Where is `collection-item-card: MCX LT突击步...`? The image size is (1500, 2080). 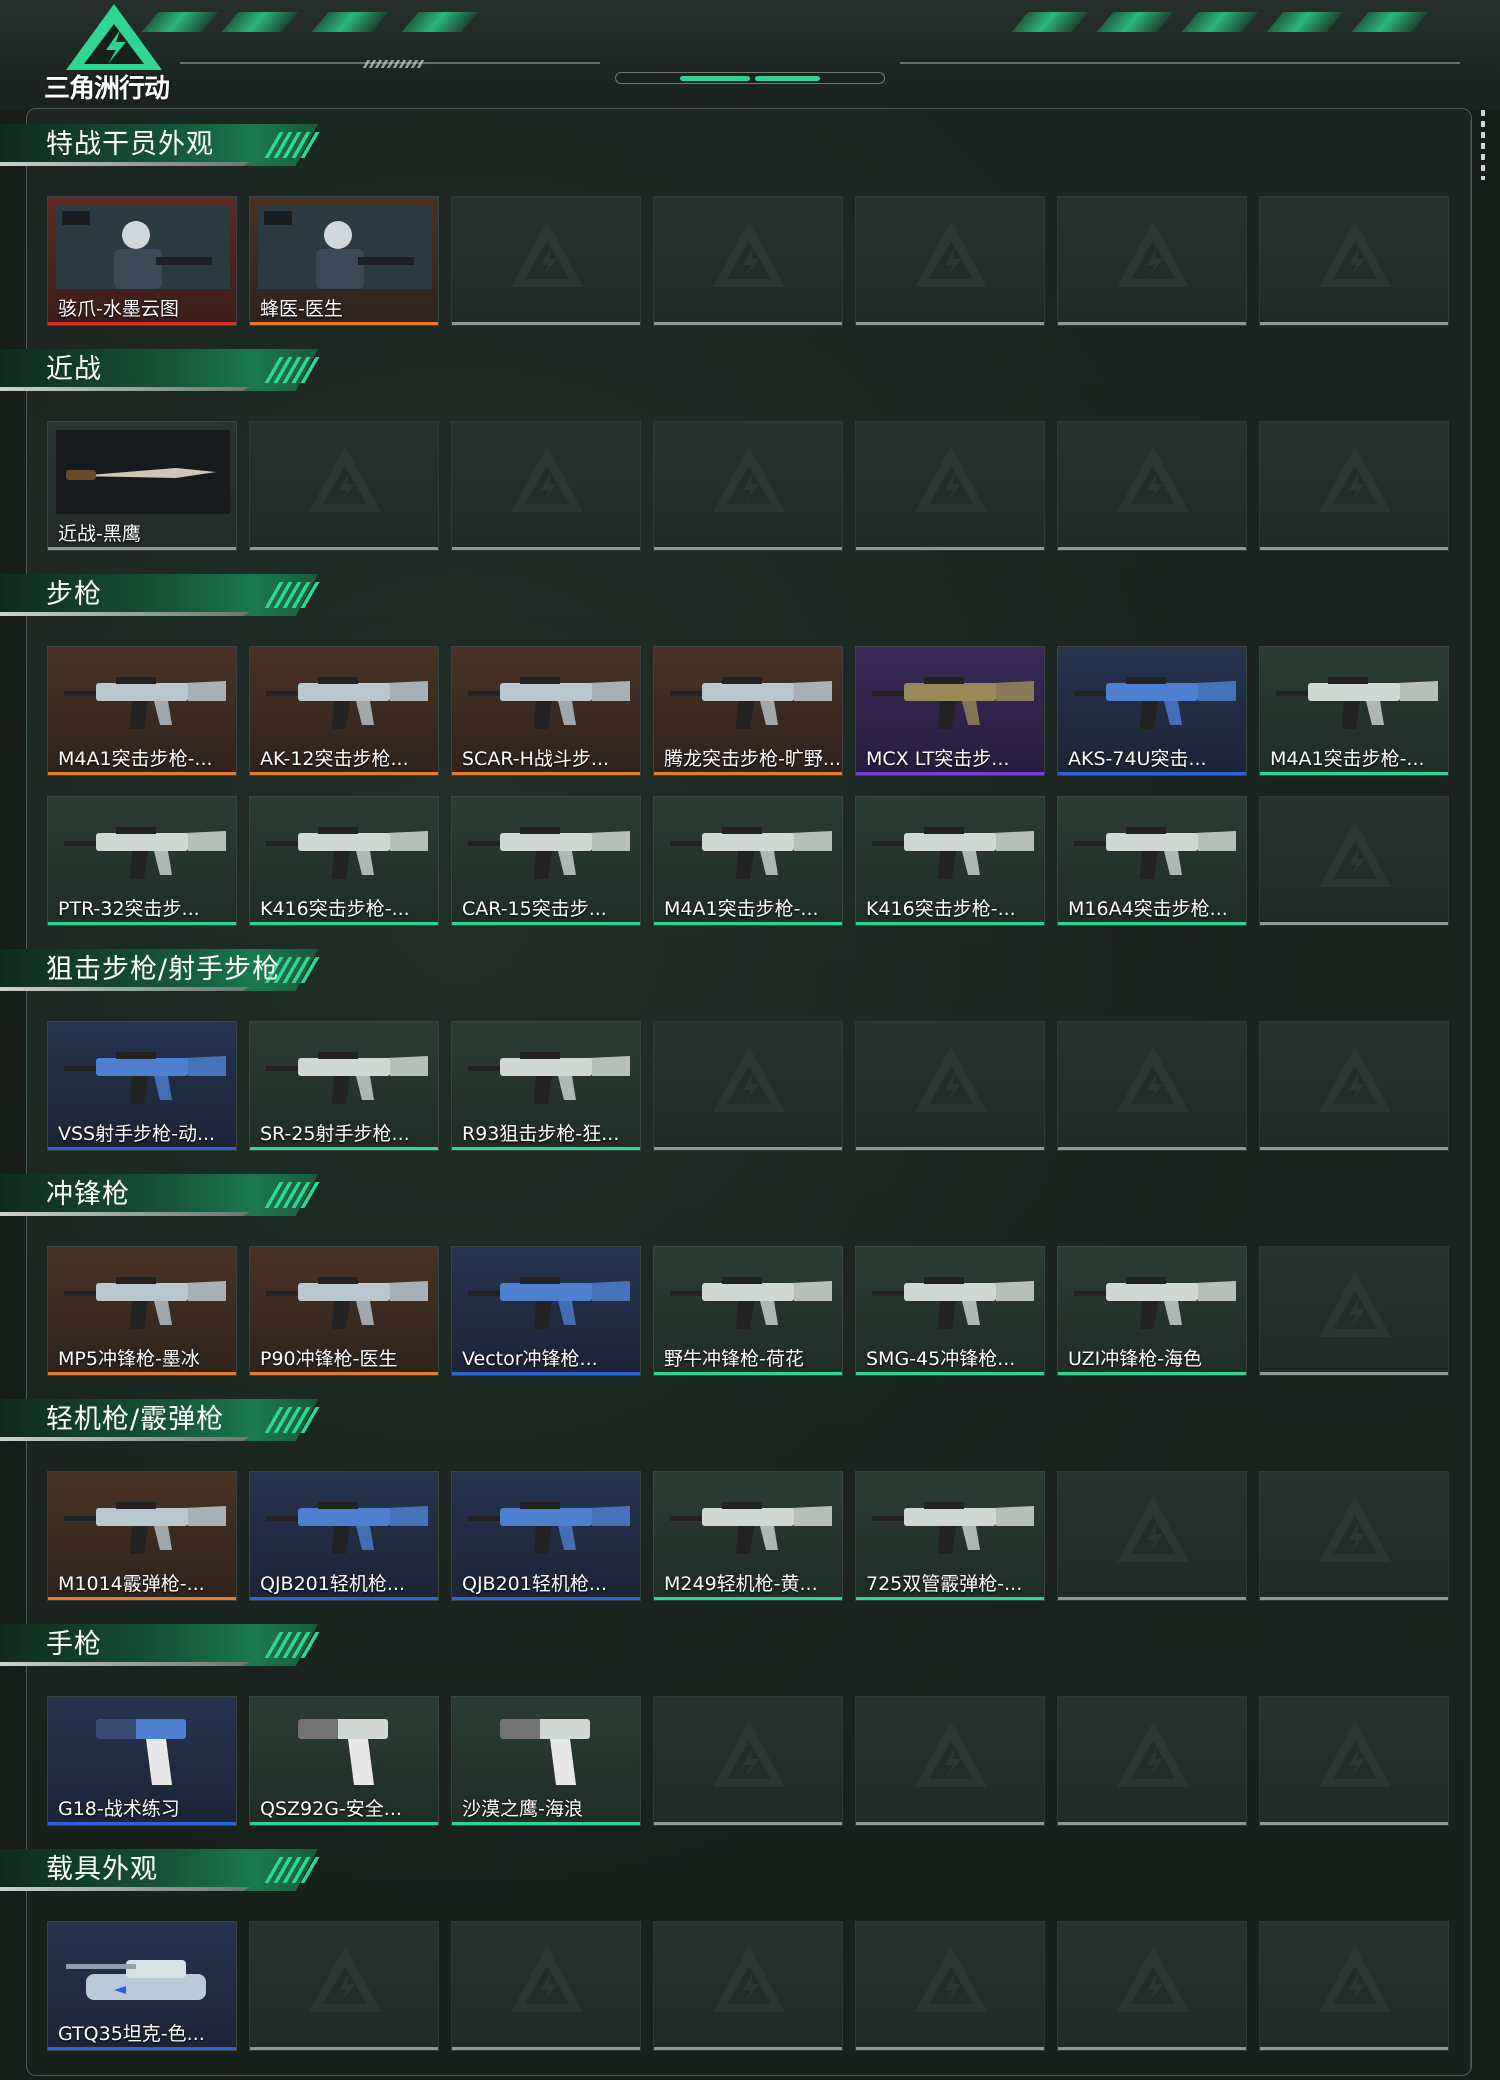 collection-item-card: MCX LT突击步... is located at coordinates (950, 711).